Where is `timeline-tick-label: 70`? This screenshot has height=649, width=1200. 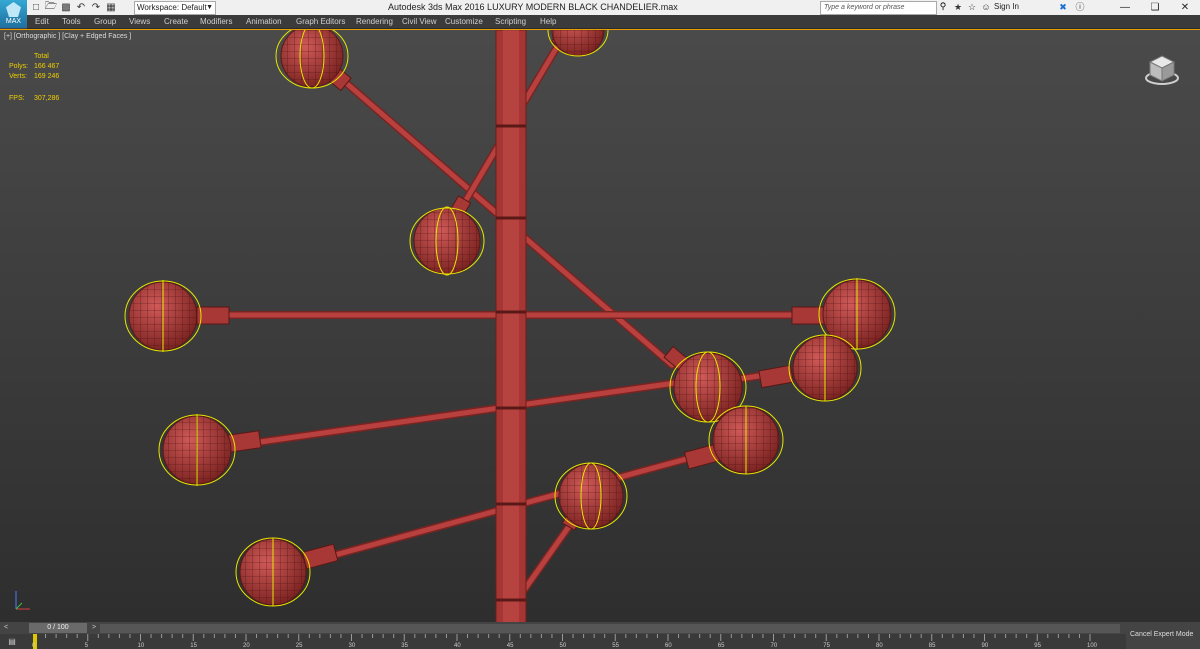 timeline-tick-label: 70 is located at coordinates (774, 646).